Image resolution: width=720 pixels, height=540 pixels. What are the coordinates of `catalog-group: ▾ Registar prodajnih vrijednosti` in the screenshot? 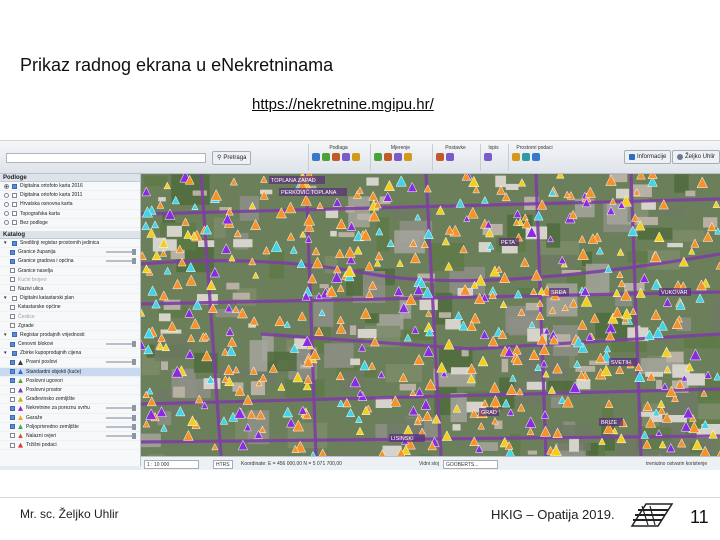 It's located at (70, 335).